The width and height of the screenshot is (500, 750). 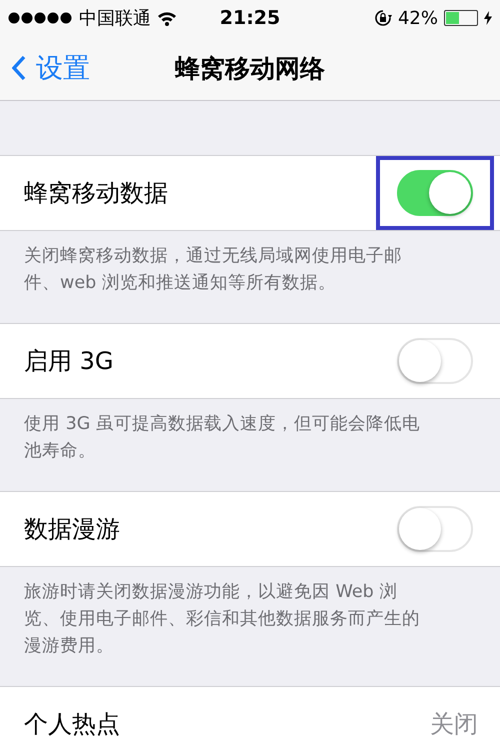 What do you see at coordinates (250, 68) in the screenshot?
I see `page-title: 蜂窝移动网络` at bounding box center [250, 68].